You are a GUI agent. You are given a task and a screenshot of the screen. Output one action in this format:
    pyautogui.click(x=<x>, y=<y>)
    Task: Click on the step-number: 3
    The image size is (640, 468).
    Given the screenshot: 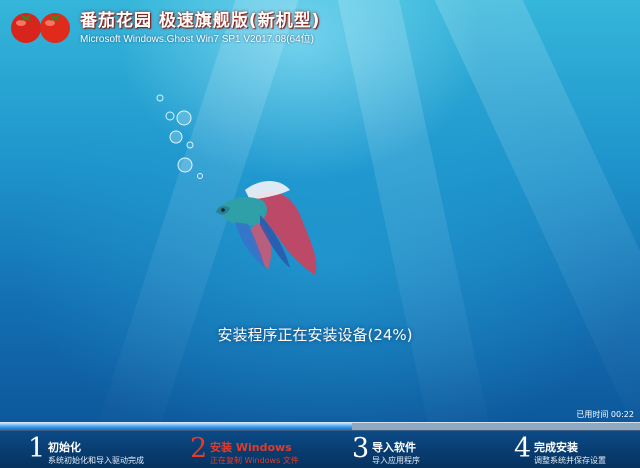 What is the action you would take?
    pyautogui.click(x=361, y=448)
    